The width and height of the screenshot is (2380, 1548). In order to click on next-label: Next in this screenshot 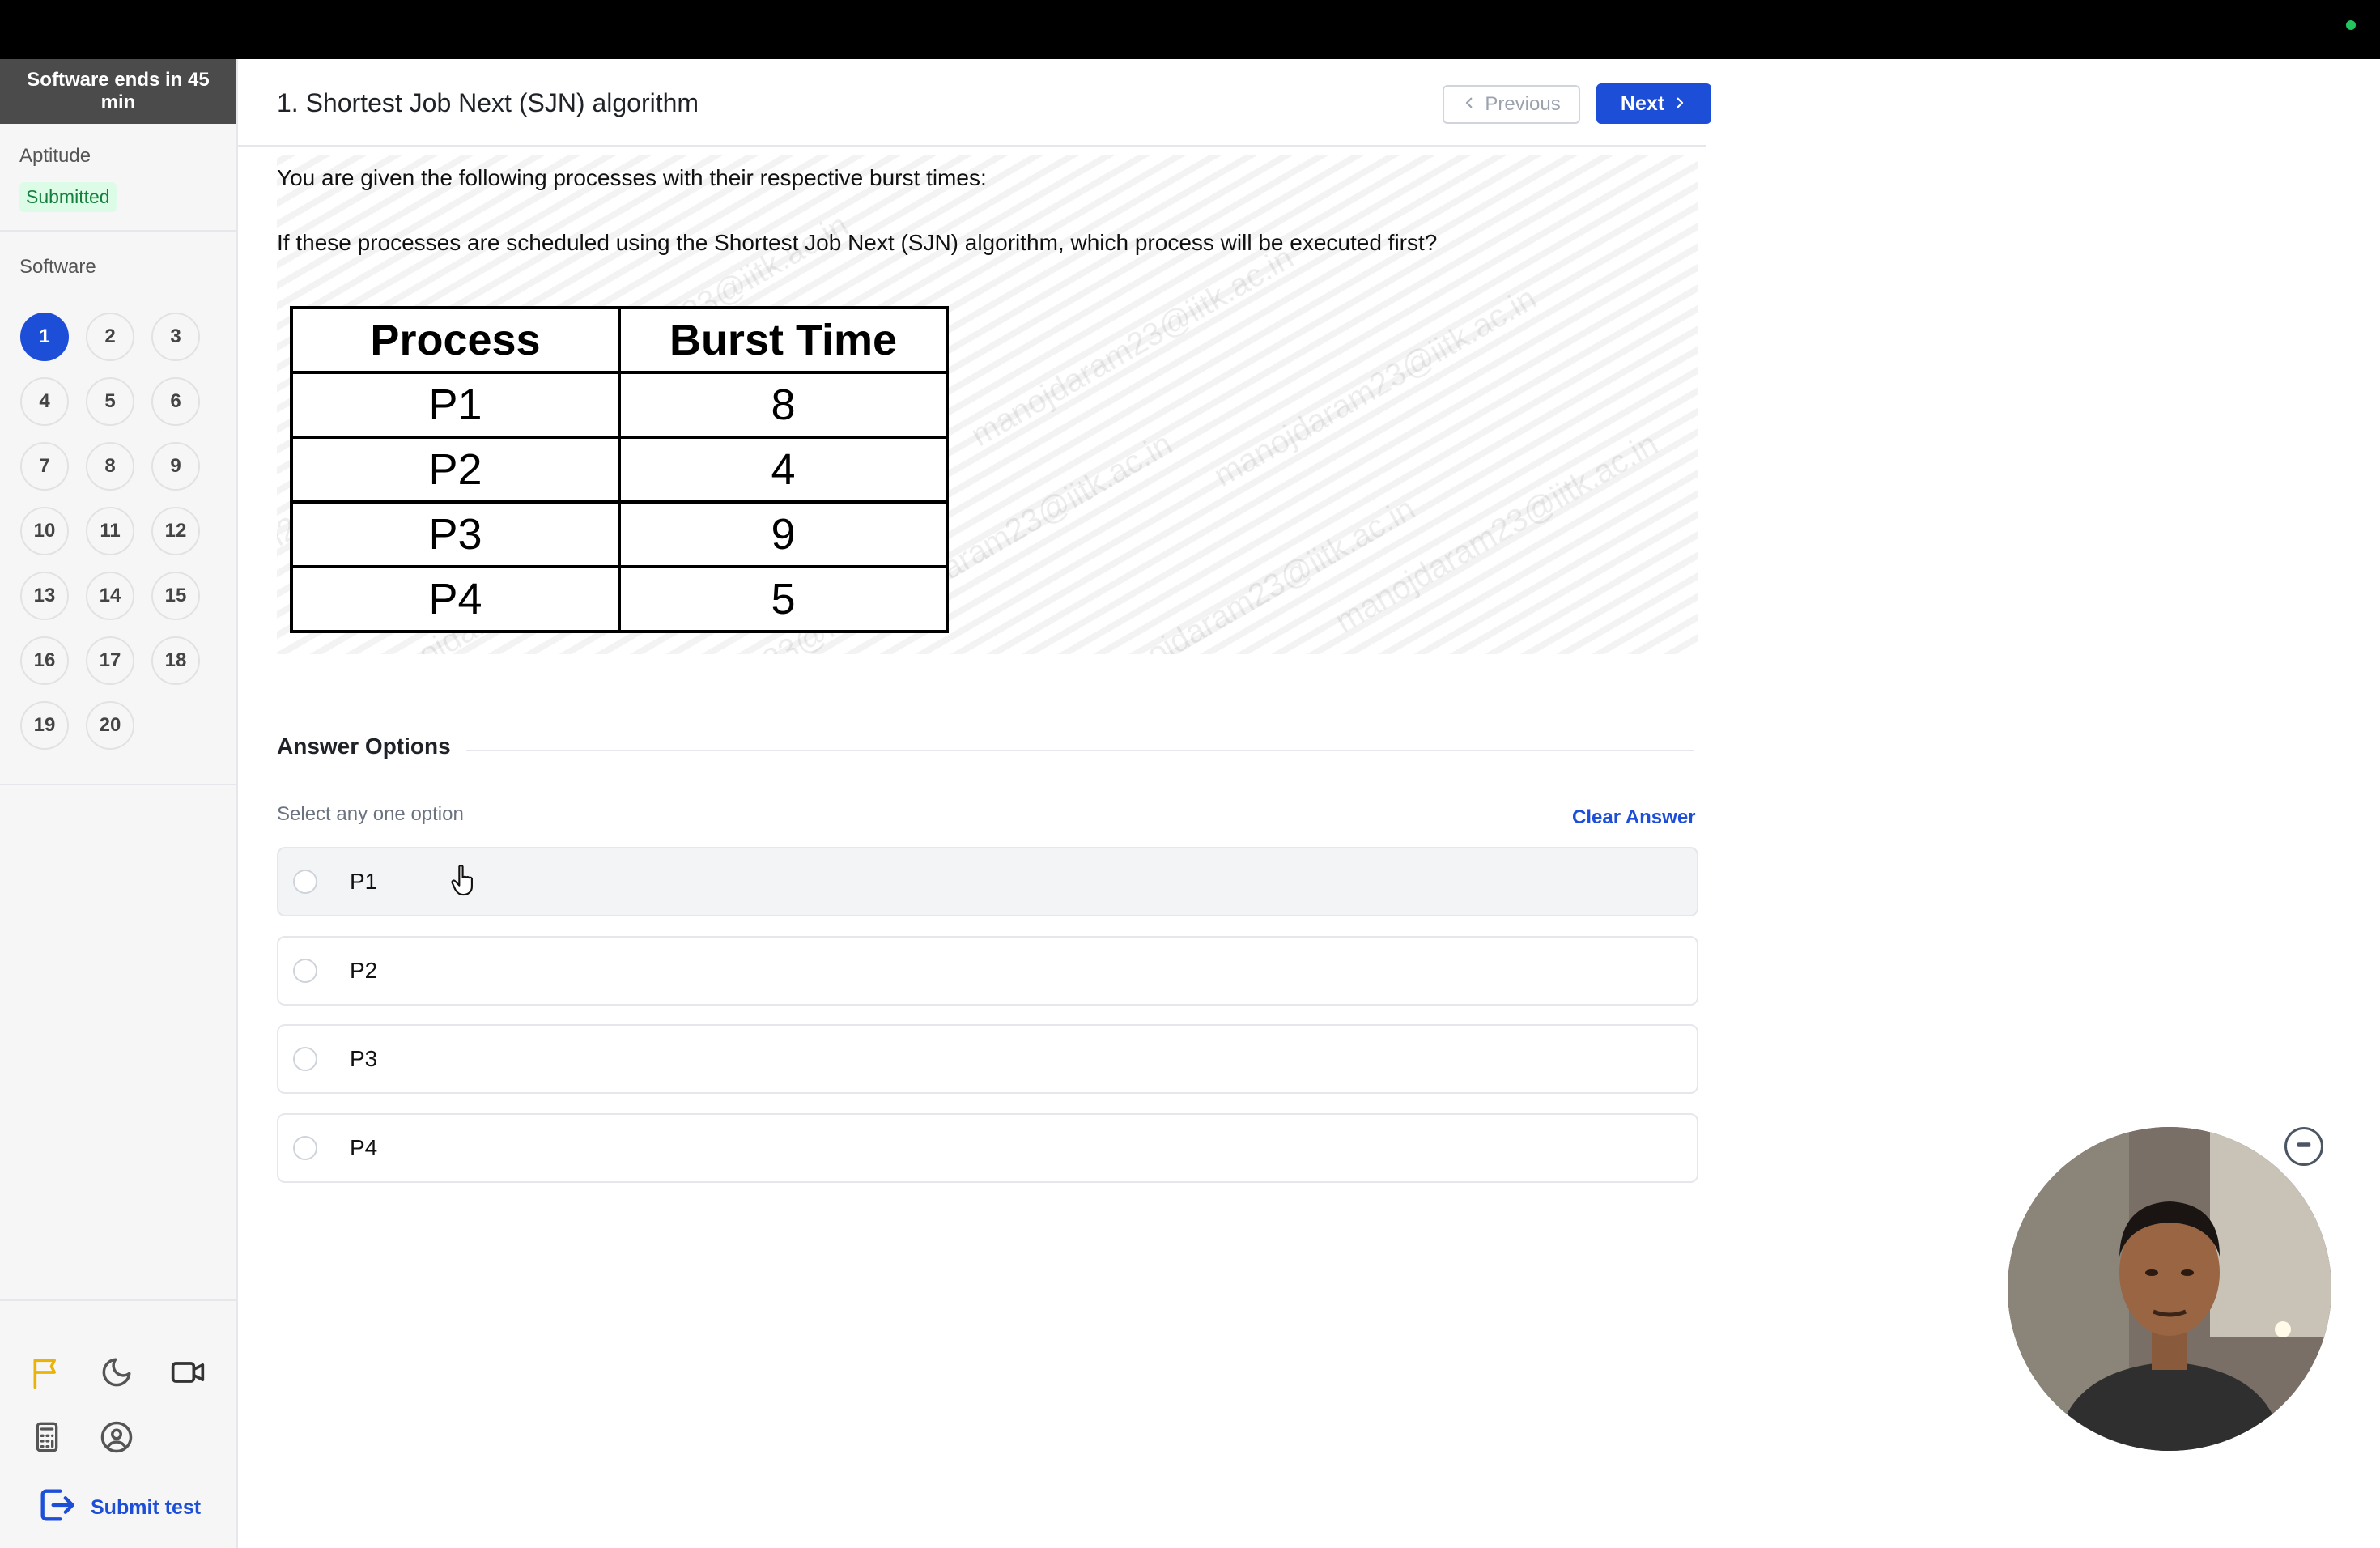, I will do `click(1642, 103)`.